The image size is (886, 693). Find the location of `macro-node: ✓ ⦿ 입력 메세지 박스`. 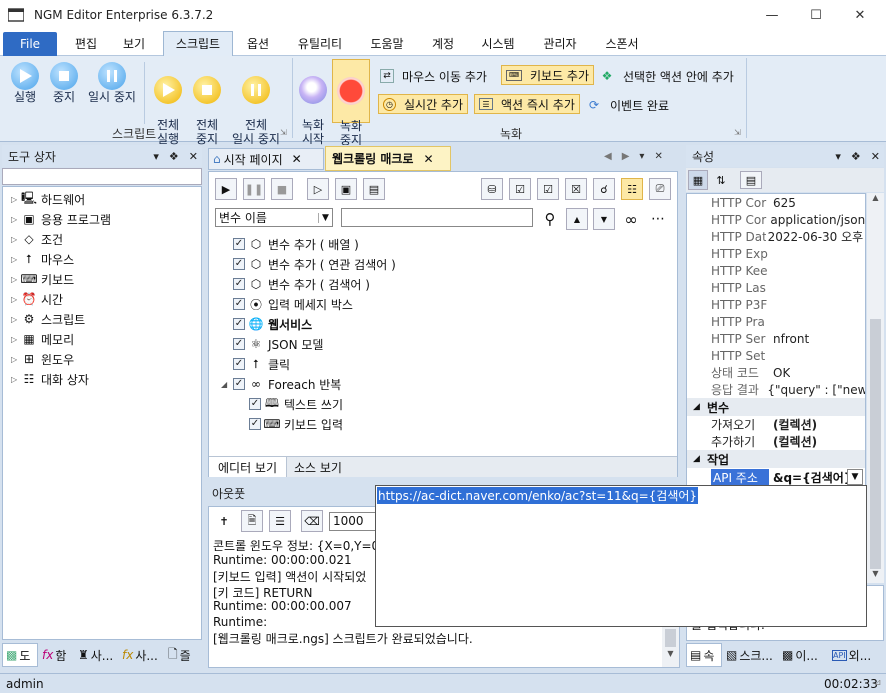

macro-node: ✓ ⦿ 입력 메세지 박스 is located at coordinates (443, 304).